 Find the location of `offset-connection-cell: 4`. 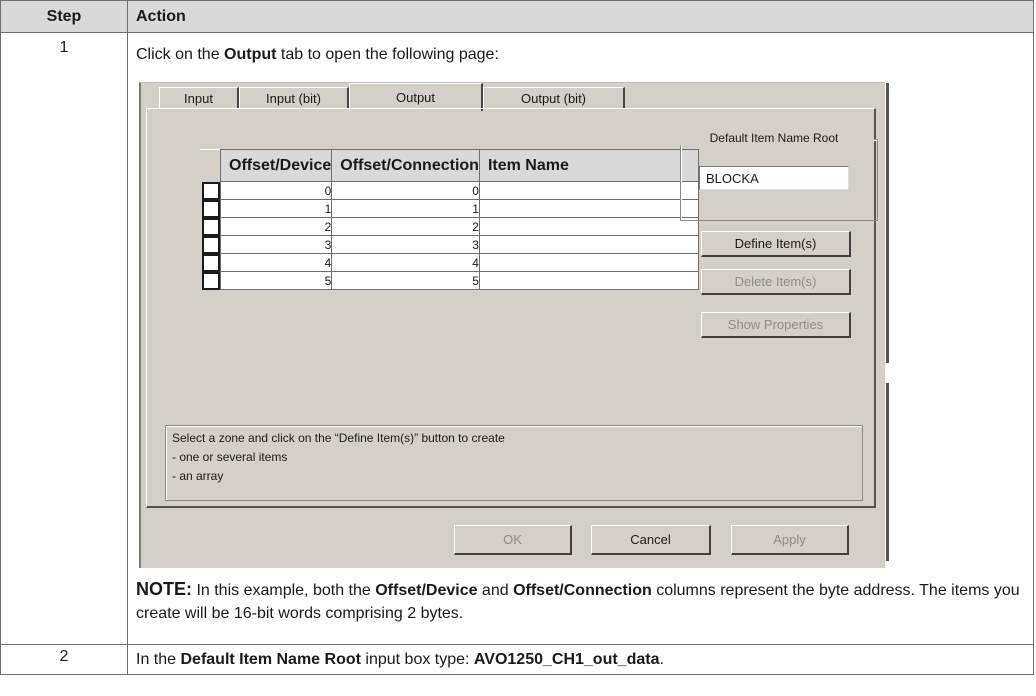

offset-connection-cell: 4 is located at coordinates (405, 262).